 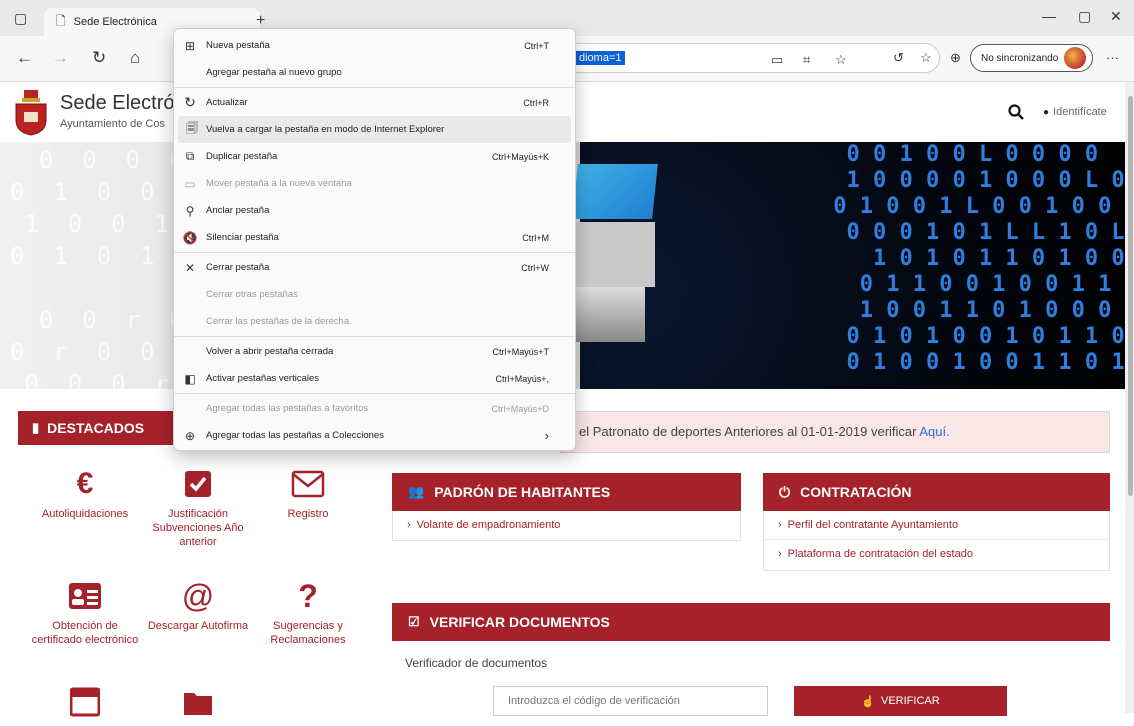 I want to click on menu-item-close-others: Cerrar otras pestañas, so click(x=374, y=294).